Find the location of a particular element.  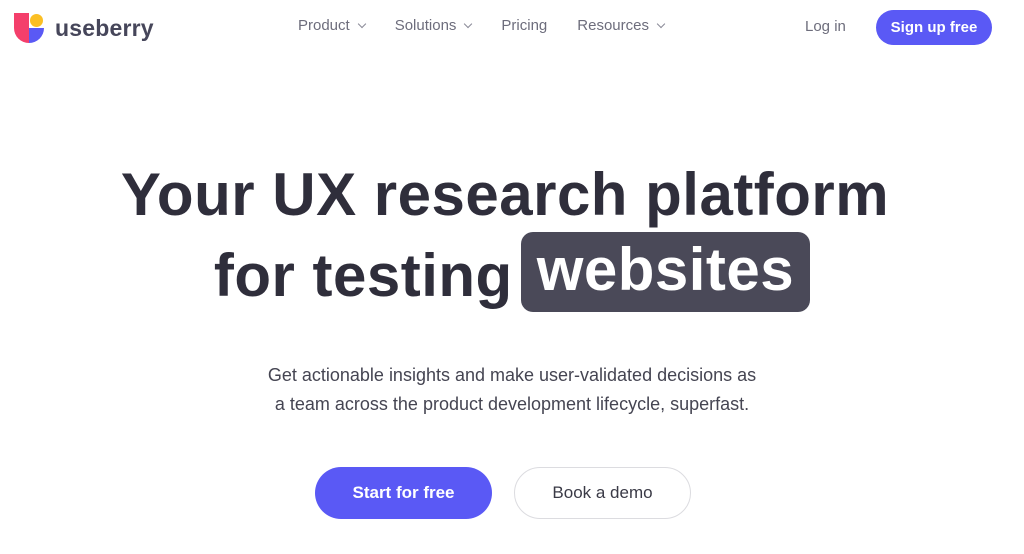

nav-item-label: Resources is located at coordinates (613, 25).